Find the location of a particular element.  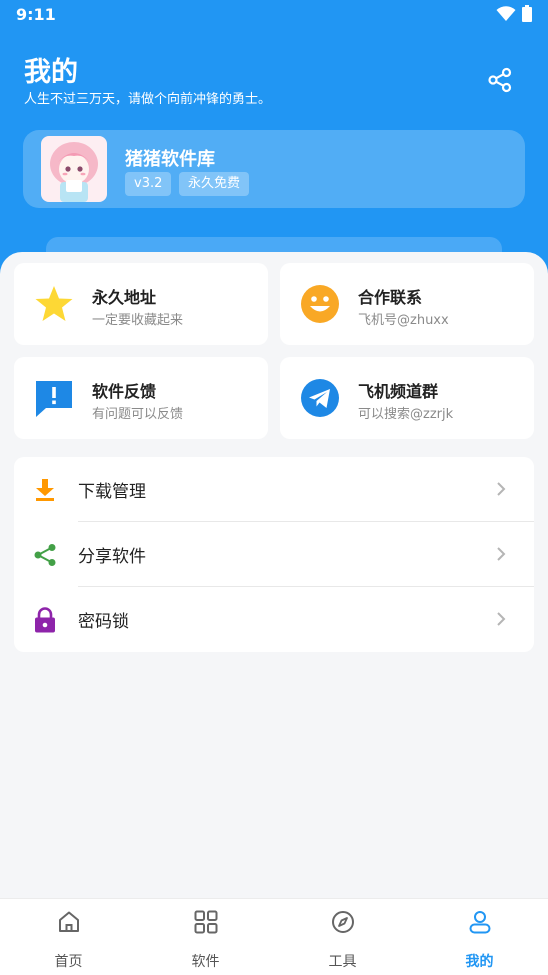

status-bar: 9:11 is located at coordinates (274, 14).